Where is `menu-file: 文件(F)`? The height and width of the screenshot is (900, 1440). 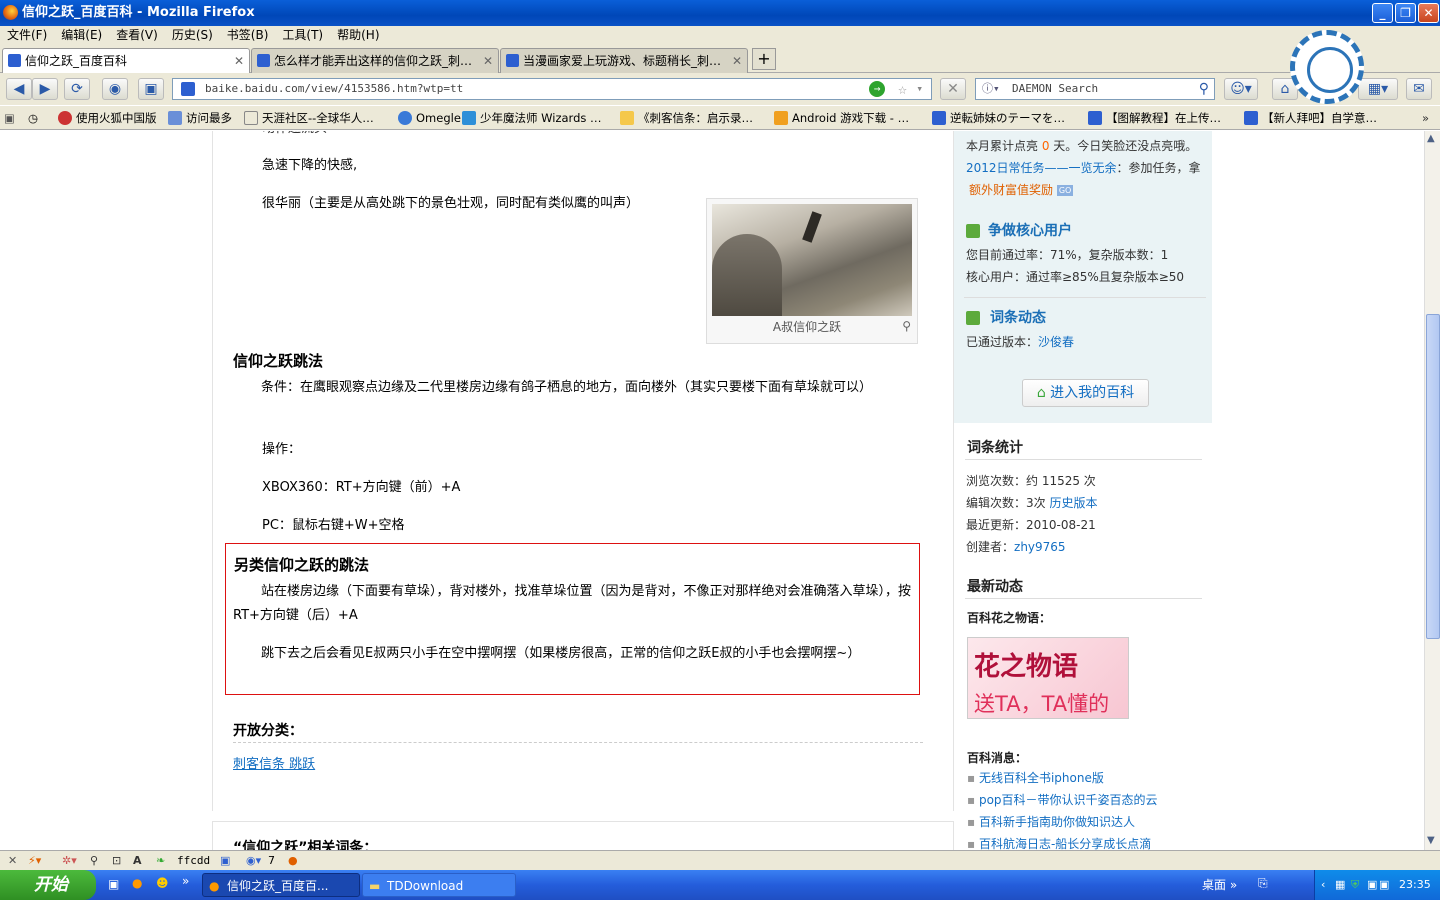
menu-file: 文件(F) is located at coordinates (27, 35).